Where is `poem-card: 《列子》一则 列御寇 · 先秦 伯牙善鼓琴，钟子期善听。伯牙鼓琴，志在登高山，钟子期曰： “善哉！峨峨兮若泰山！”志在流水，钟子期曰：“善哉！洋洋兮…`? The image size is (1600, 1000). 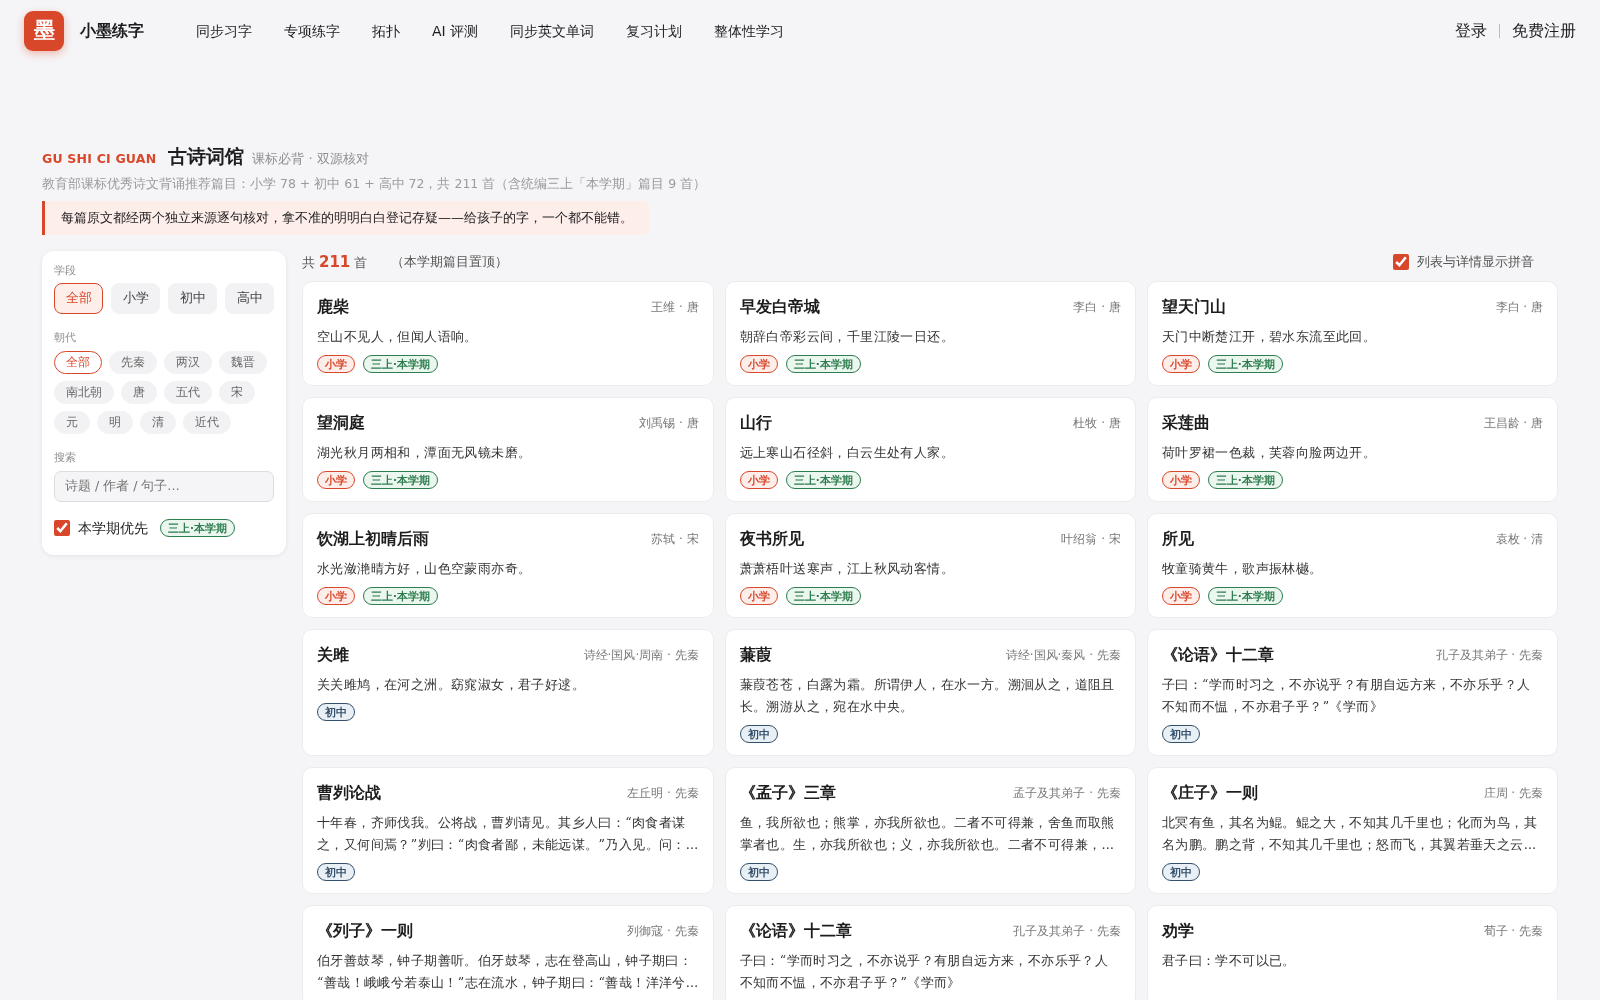 poem-card: 《列子》一则 列御寇 · 先秦 伯牙善鼓琴，钟子期善听。伯牙鼓琴，志在登高山，钟子期曰： “善哉！峨峨兮若泰山！”志在流水，钟子期曰：“善哉！洋洋兮… is located at coordinates (508, 952).